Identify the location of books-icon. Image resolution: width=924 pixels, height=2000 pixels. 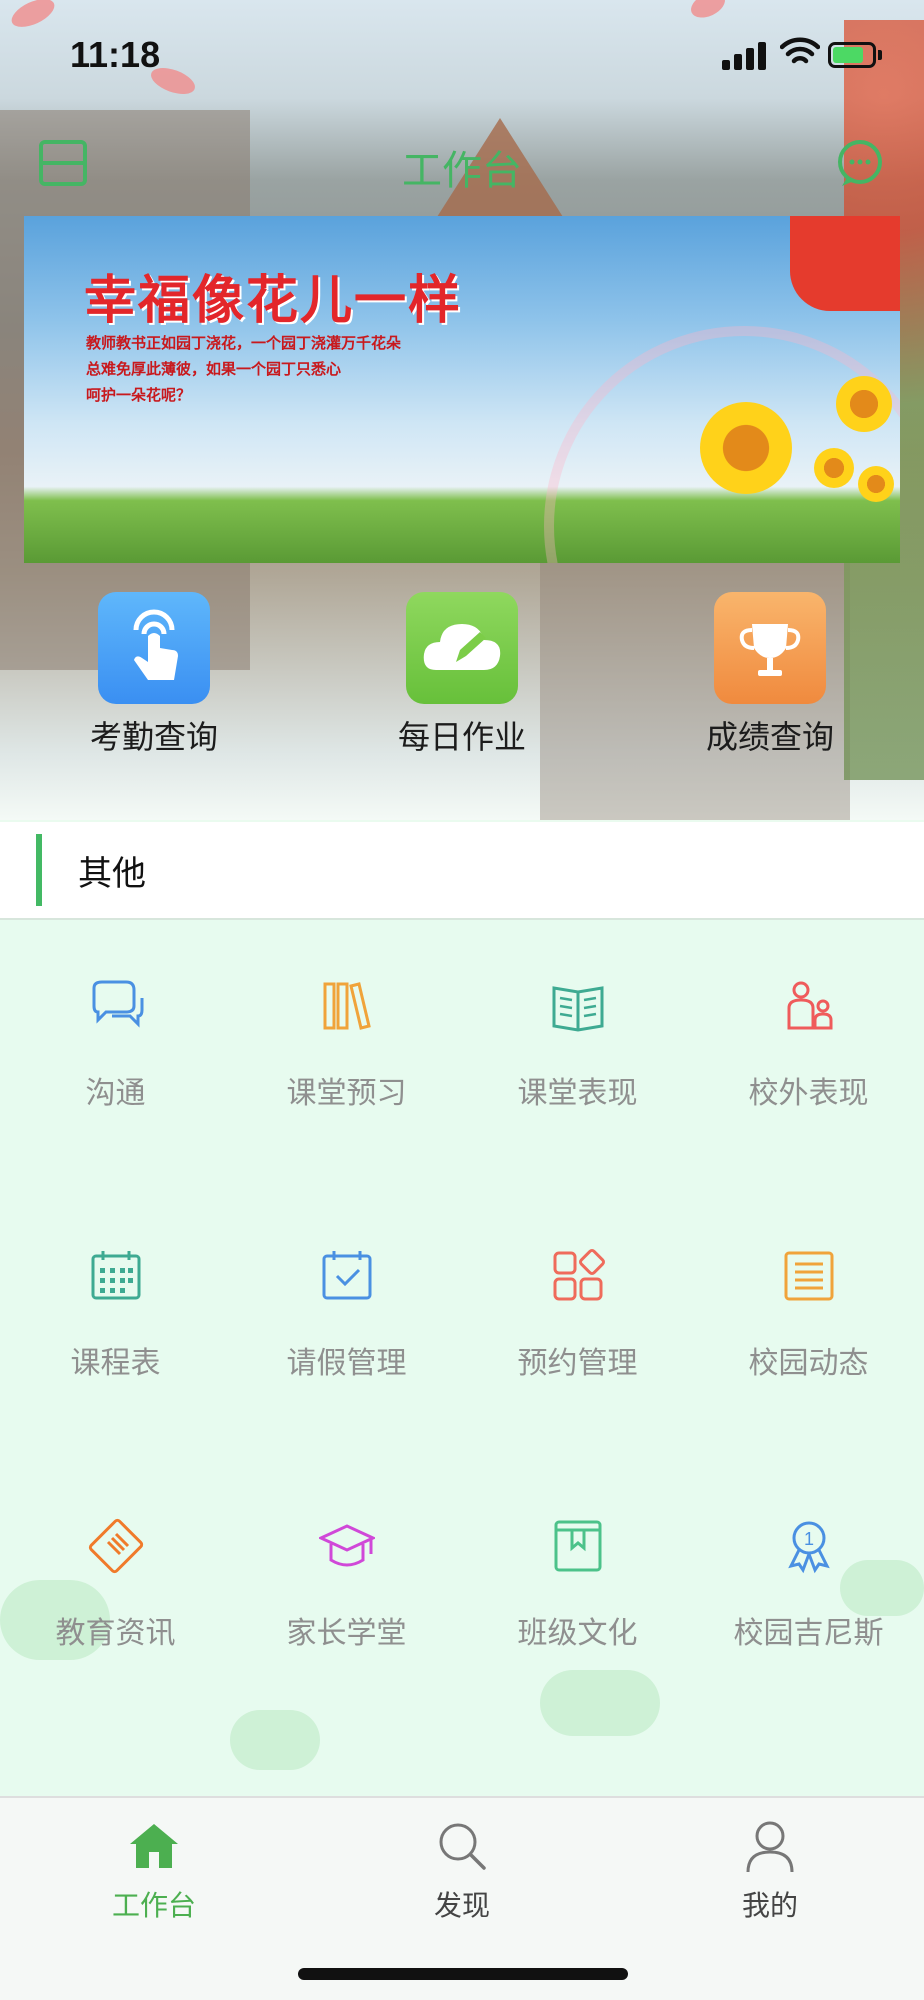
(347, 1006).